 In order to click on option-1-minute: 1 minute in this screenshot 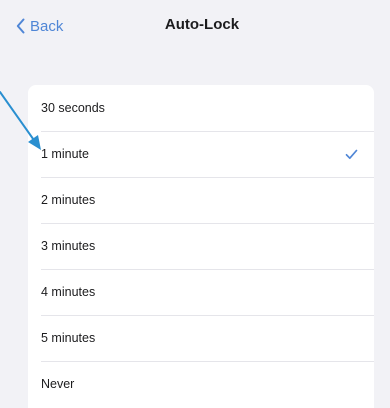, I will do `click(201, 154)`.